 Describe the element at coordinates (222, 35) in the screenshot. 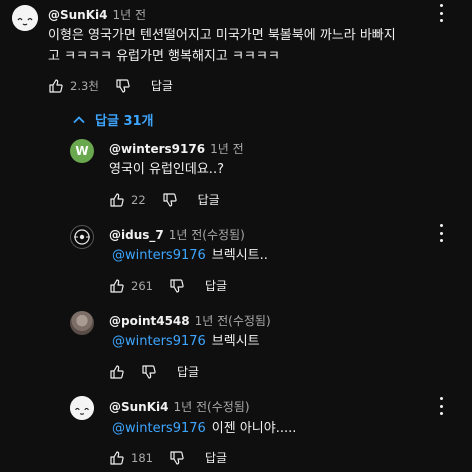

I see `comment-text-line-1: 이형은 영국가면 텐션떨어지고 미국가면 북볼북에 까느라 바빠지` at that location.